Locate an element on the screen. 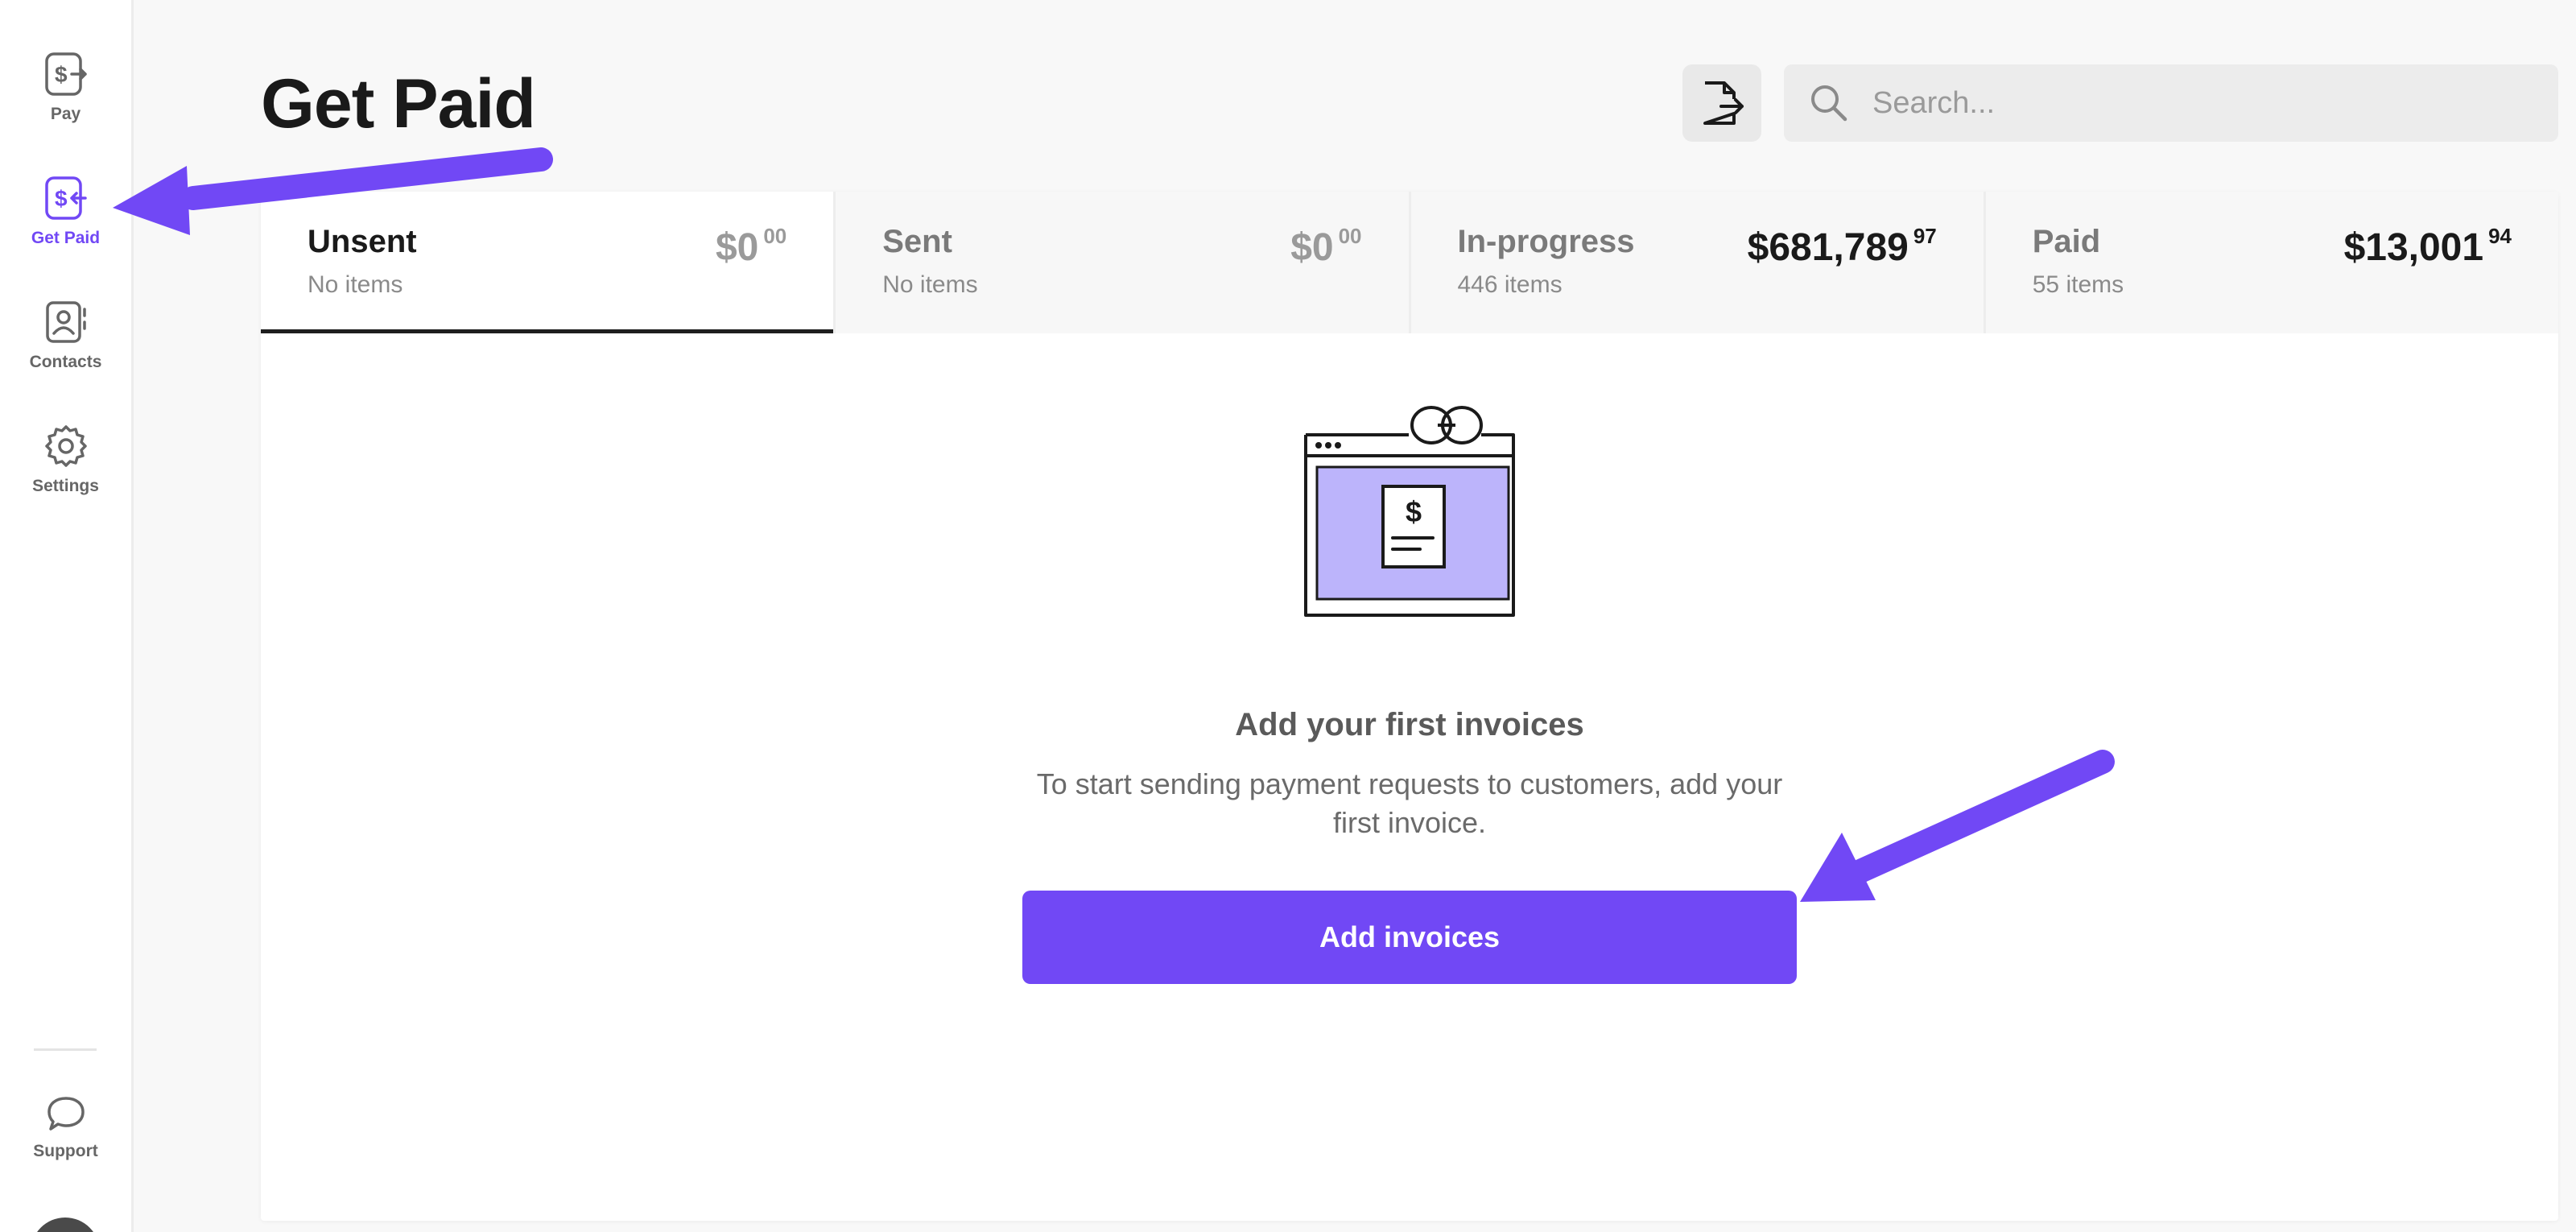 This screenshot has width=2576, height=1232. sidebar-divider is located at coordinates (65, 1049).